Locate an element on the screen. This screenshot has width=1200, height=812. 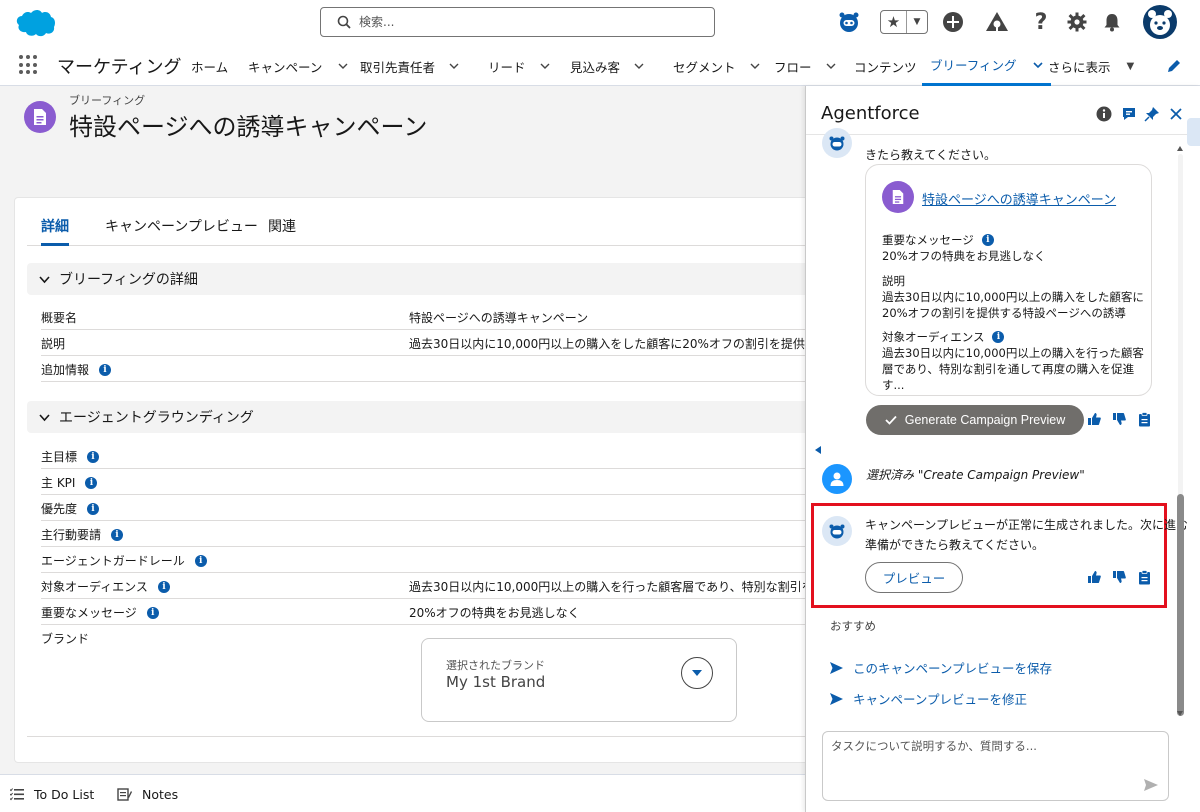
field-label-text: 追加情報 is located at coordinates (65, 370).